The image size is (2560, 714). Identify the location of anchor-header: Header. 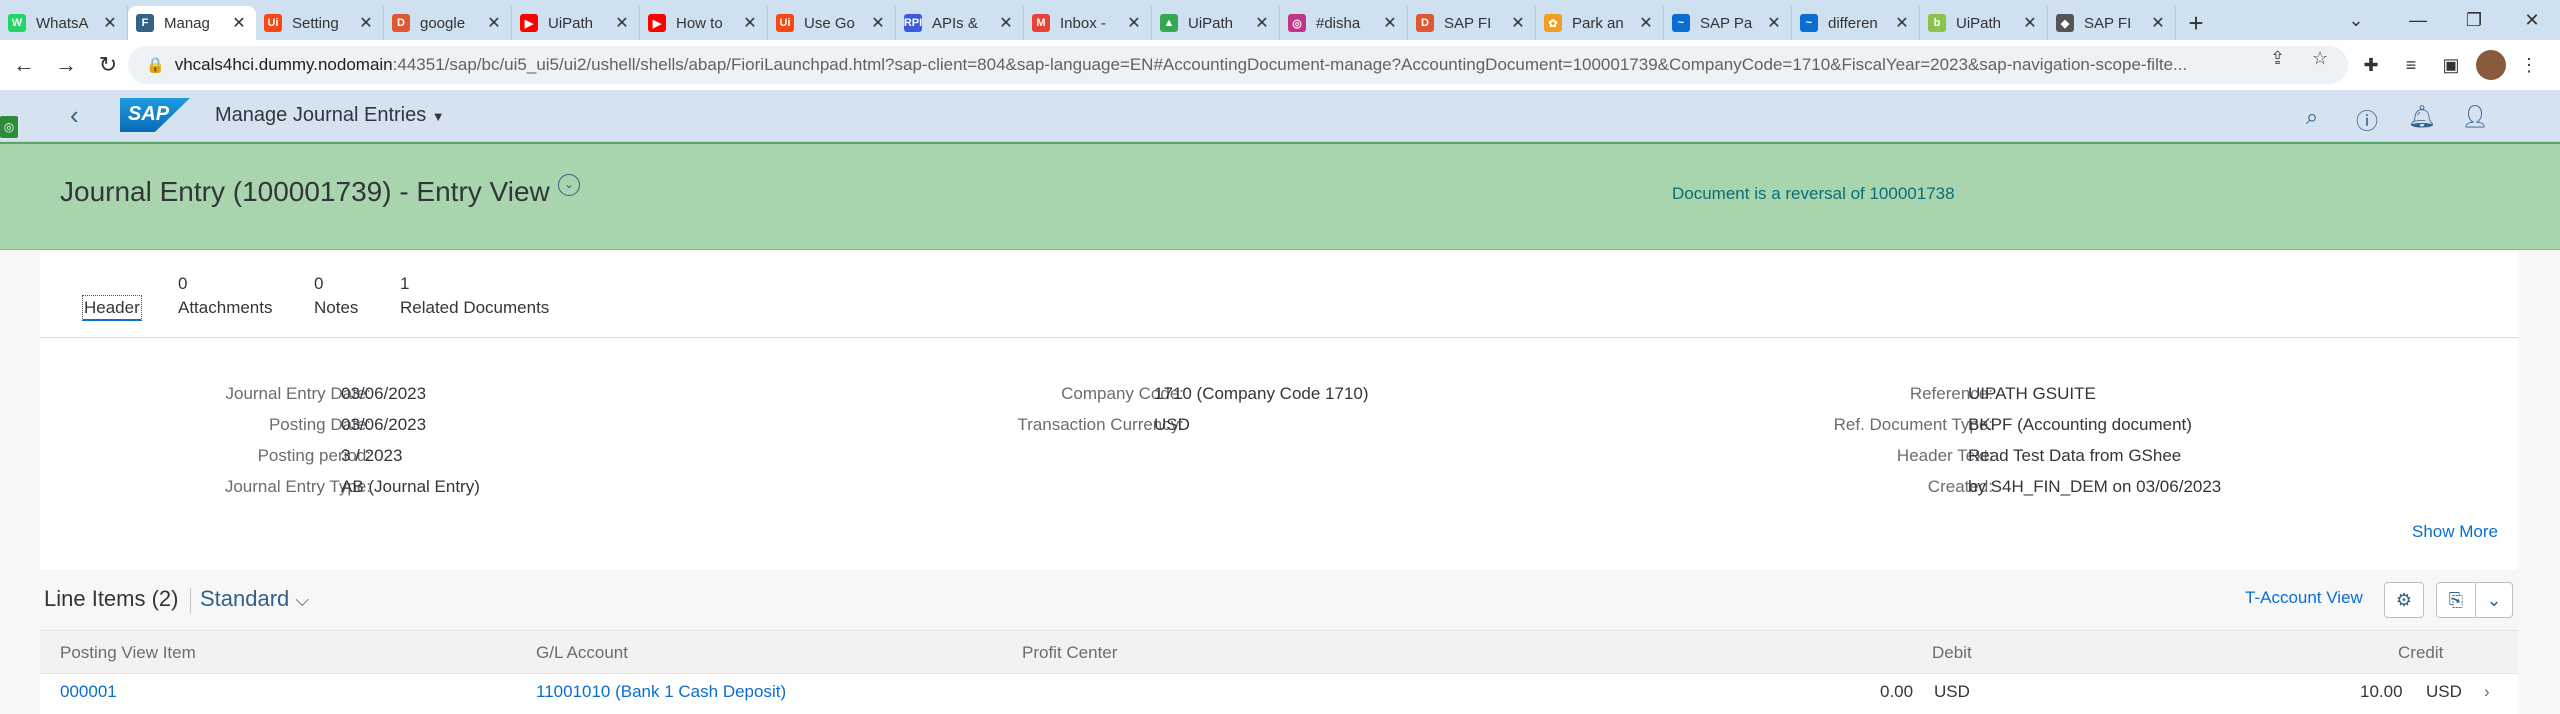
(112, 297).